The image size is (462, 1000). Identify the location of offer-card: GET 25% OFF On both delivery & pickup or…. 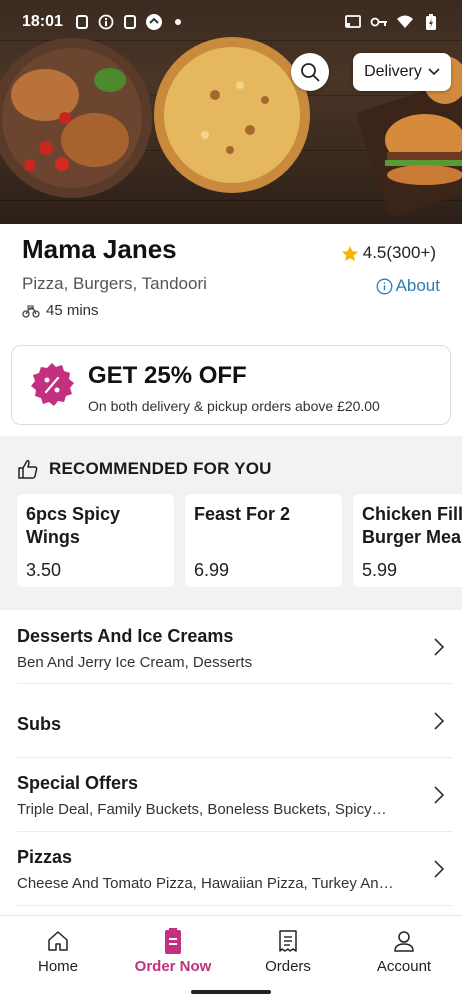
(231, 385).